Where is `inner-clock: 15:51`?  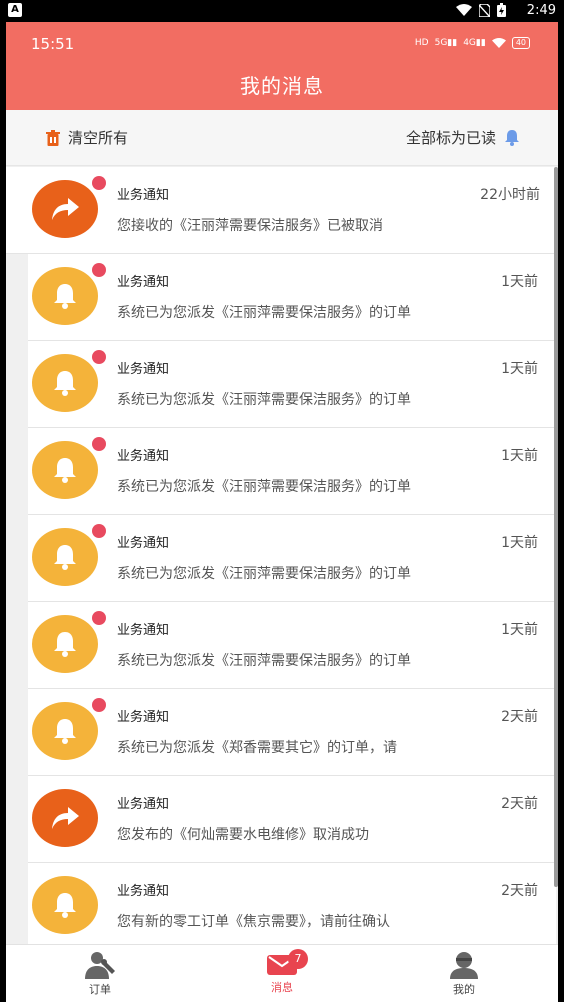
inner-clock: 15:51 is located at coordinates (53, 44).